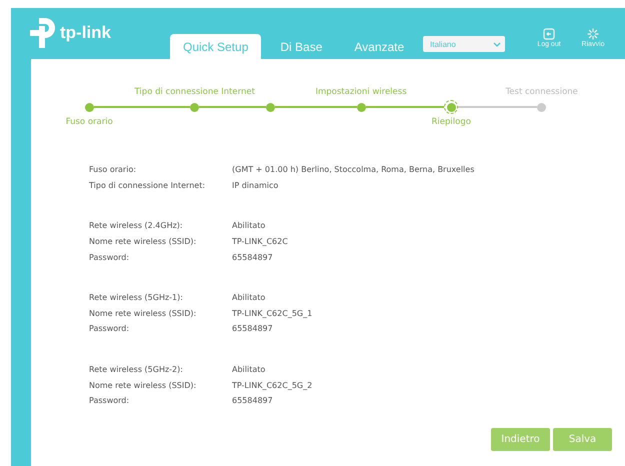 This screenshot has height=466, width=625. What do you see at coordinates (451, 122) in the screenshot?
I see `step-label: Riepilogo` at bounding box center [451, 122].